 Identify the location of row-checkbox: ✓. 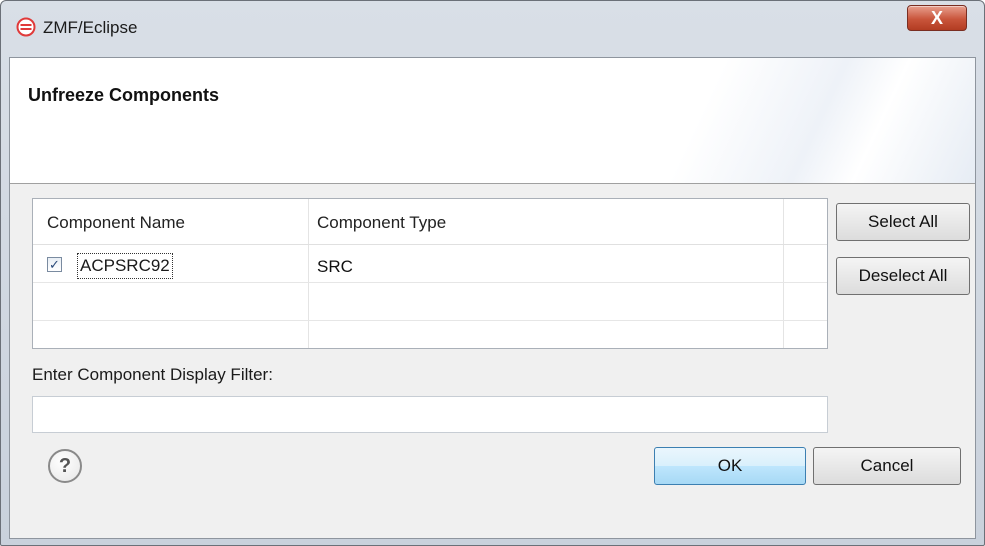
(54, 264).